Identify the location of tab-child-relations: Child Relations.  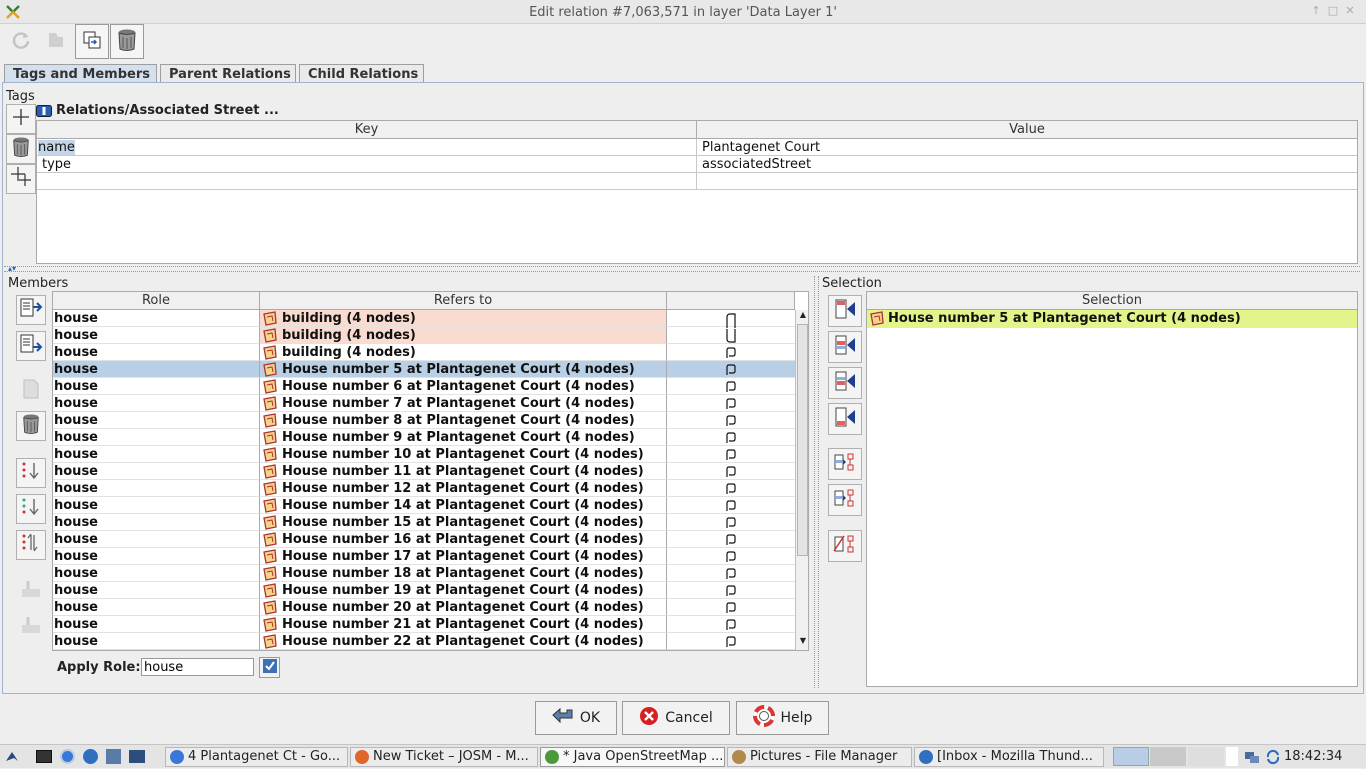
(361, 73).